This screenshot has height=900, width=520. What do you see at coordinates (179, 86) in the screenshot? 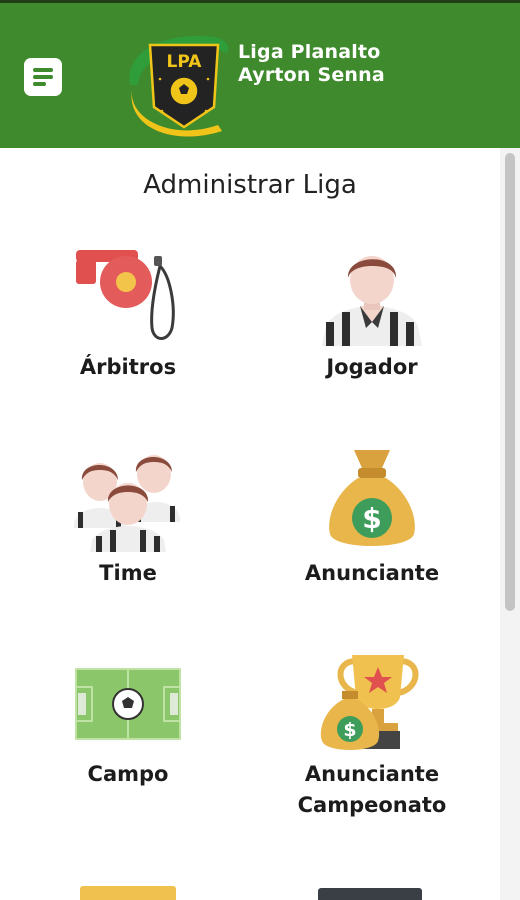
I see `league-logo: LPA` at bounding box center [179, 86].